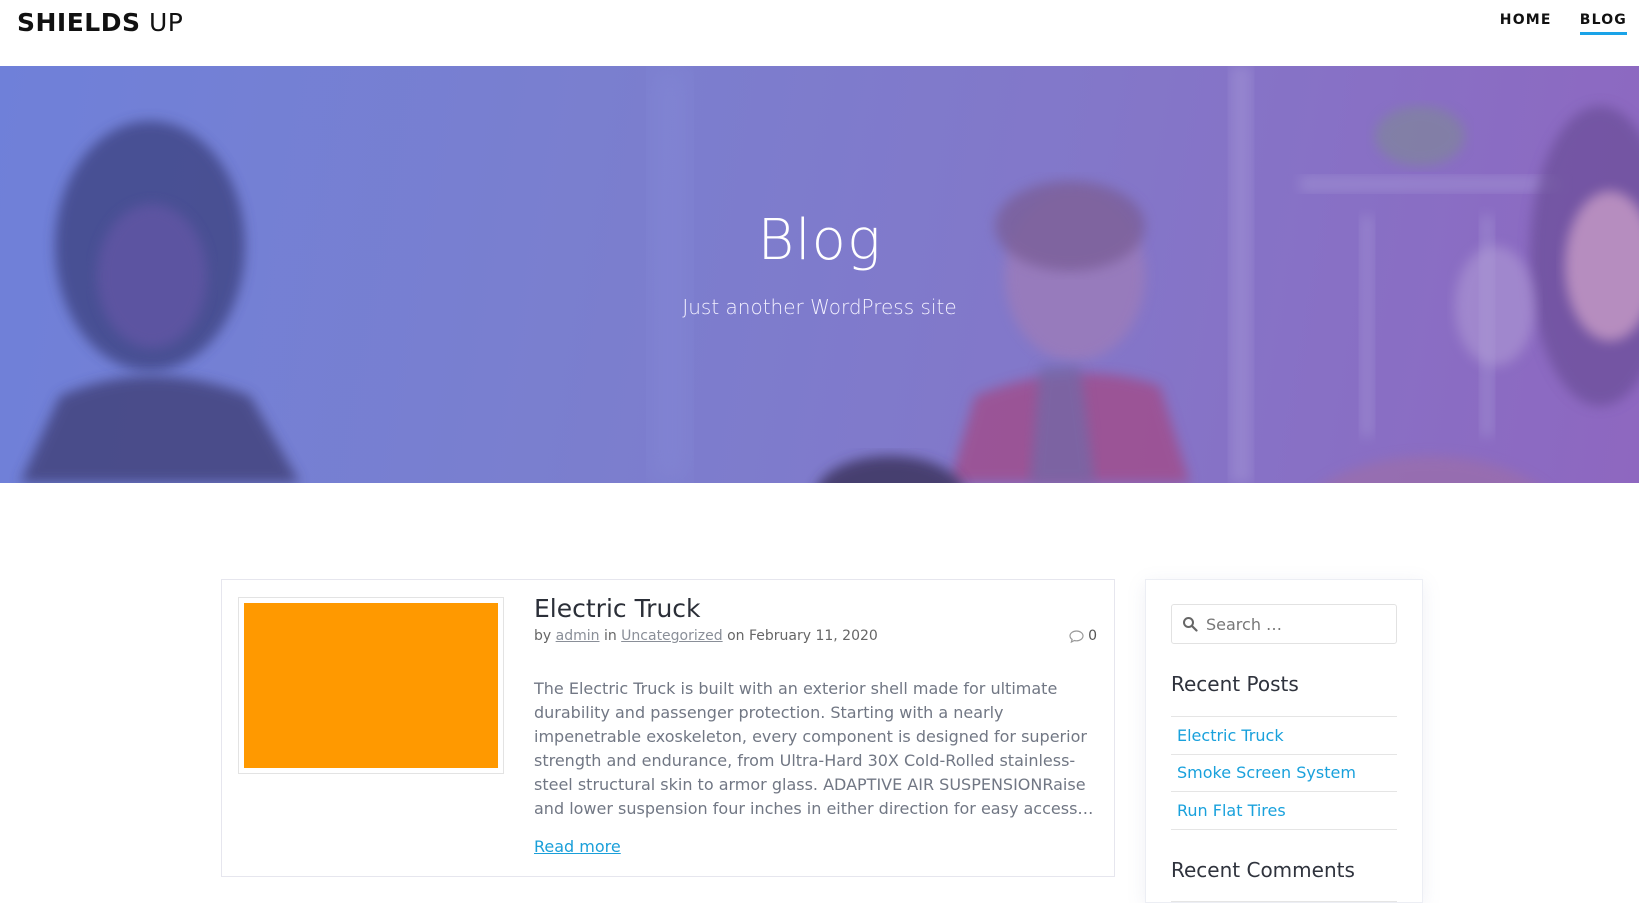 The height and width of the screenshot is (903, 1639). I want to click on recent-comments-title: Recent Comments, so click(1263, 870).